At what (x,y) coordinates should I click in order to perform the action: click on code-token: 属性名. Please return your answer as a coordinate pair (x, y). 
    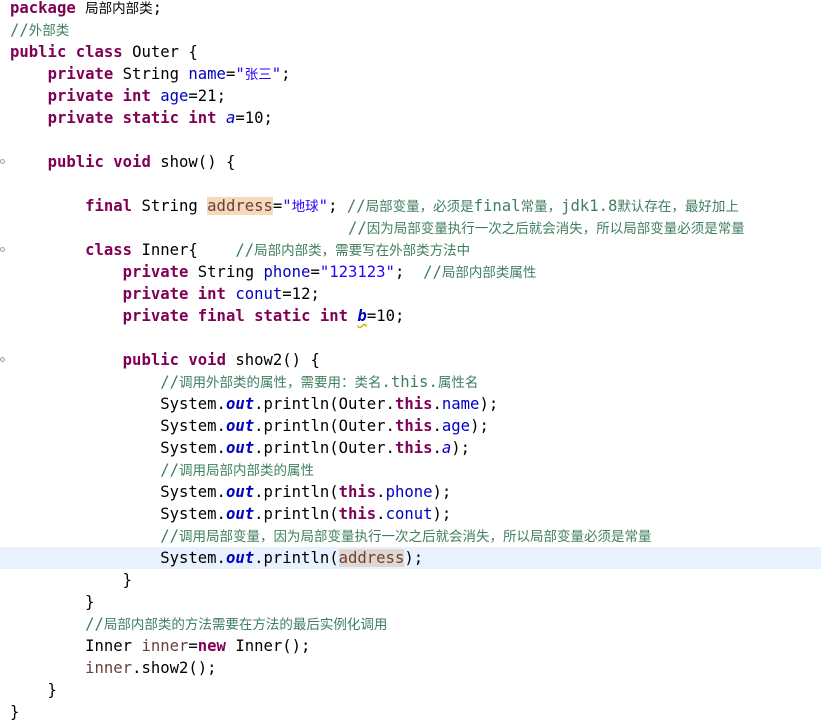
    Looking at the image, I should click on (458, 383).